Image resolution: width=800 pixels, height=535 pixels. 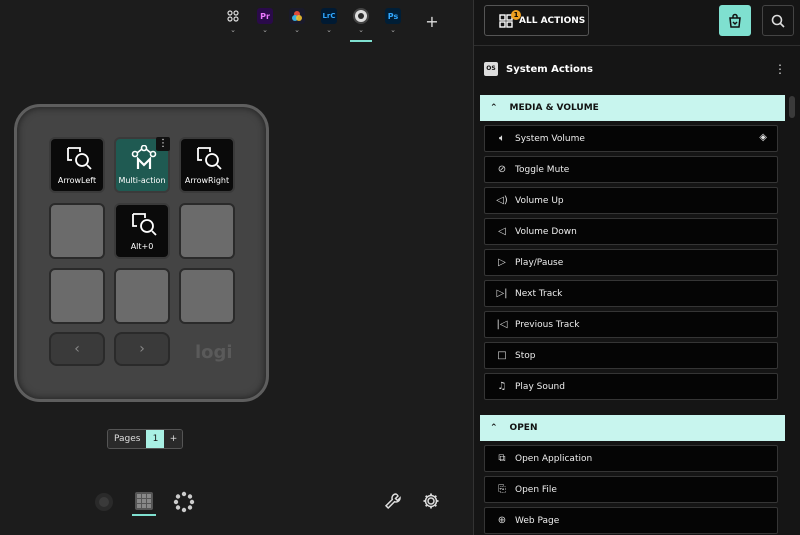 I want to click on action-label: System Volume, so click(x=550, y=138).